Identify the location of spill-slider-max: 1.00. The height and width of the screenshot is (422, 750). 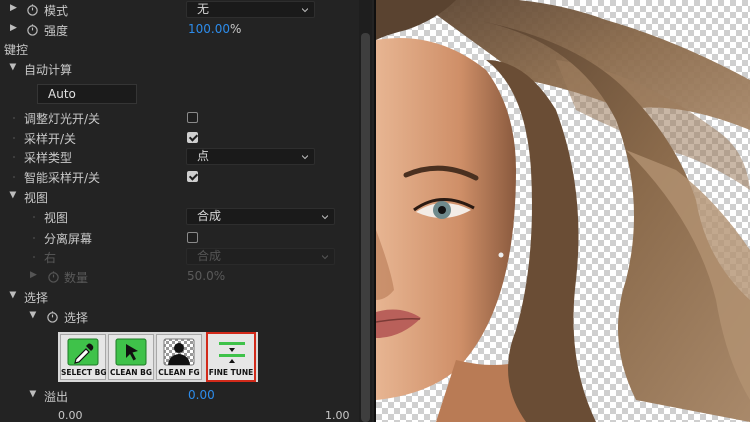
(337, 415).